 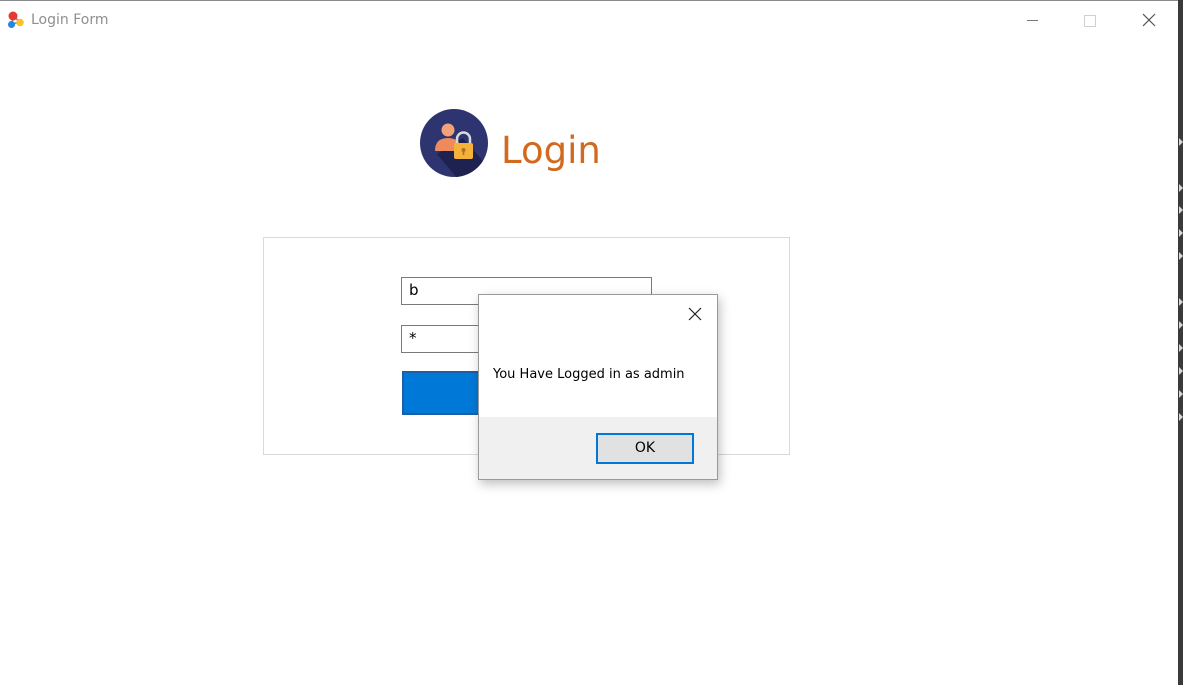 I want to click on ok-button: OK, so click(x=645, y=448).